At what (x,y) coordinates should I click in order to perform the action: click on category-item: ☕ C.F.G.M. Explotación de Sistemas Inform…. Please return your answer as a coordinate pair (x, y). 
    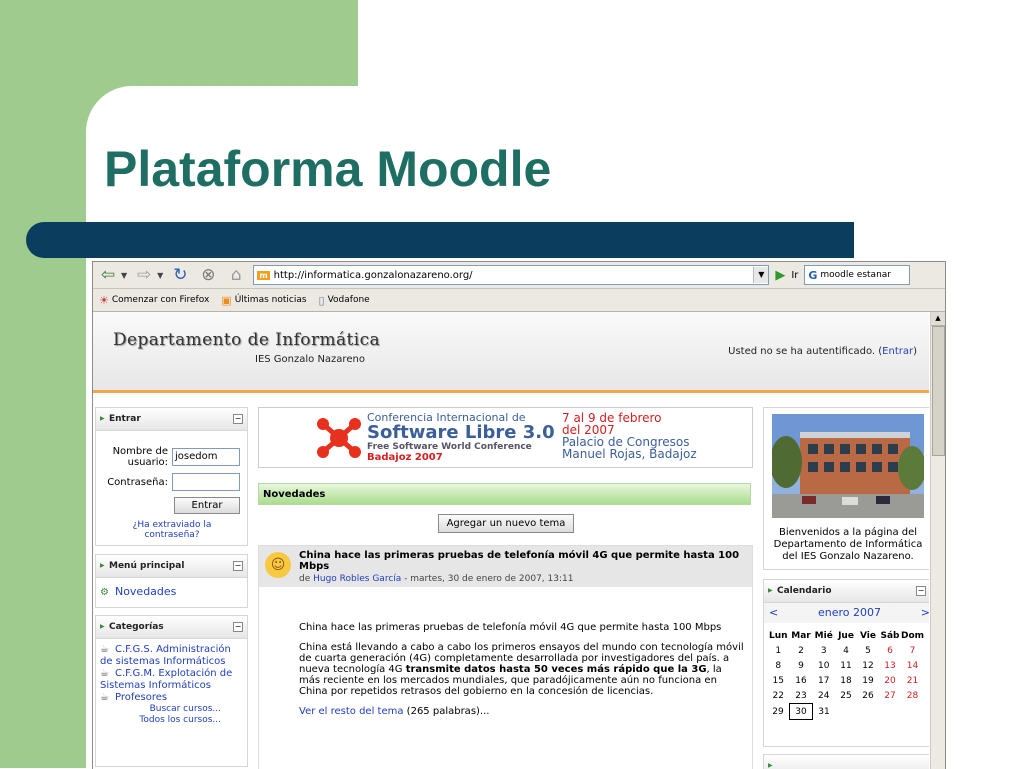
    Looking at the image, I should click on (171, 680).